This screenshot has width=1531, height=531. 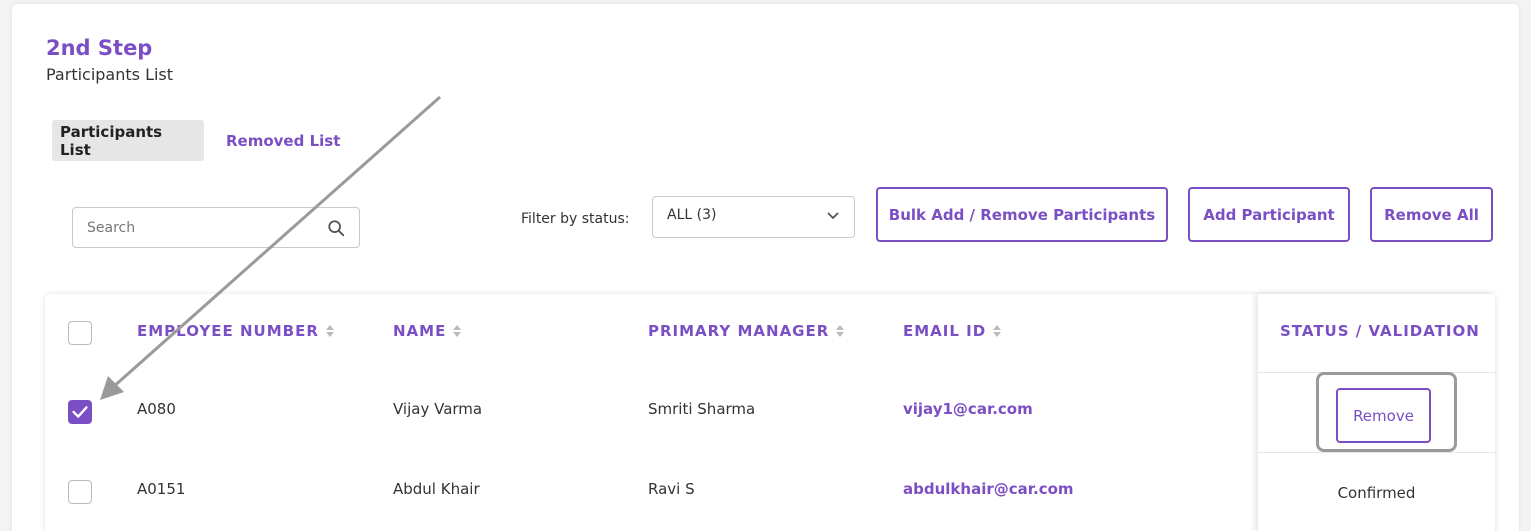 What do you see at coordinates (283, 140) in the screenshot?
I see `tab-removed-list: Removed List` at bounding box center [283, 140].